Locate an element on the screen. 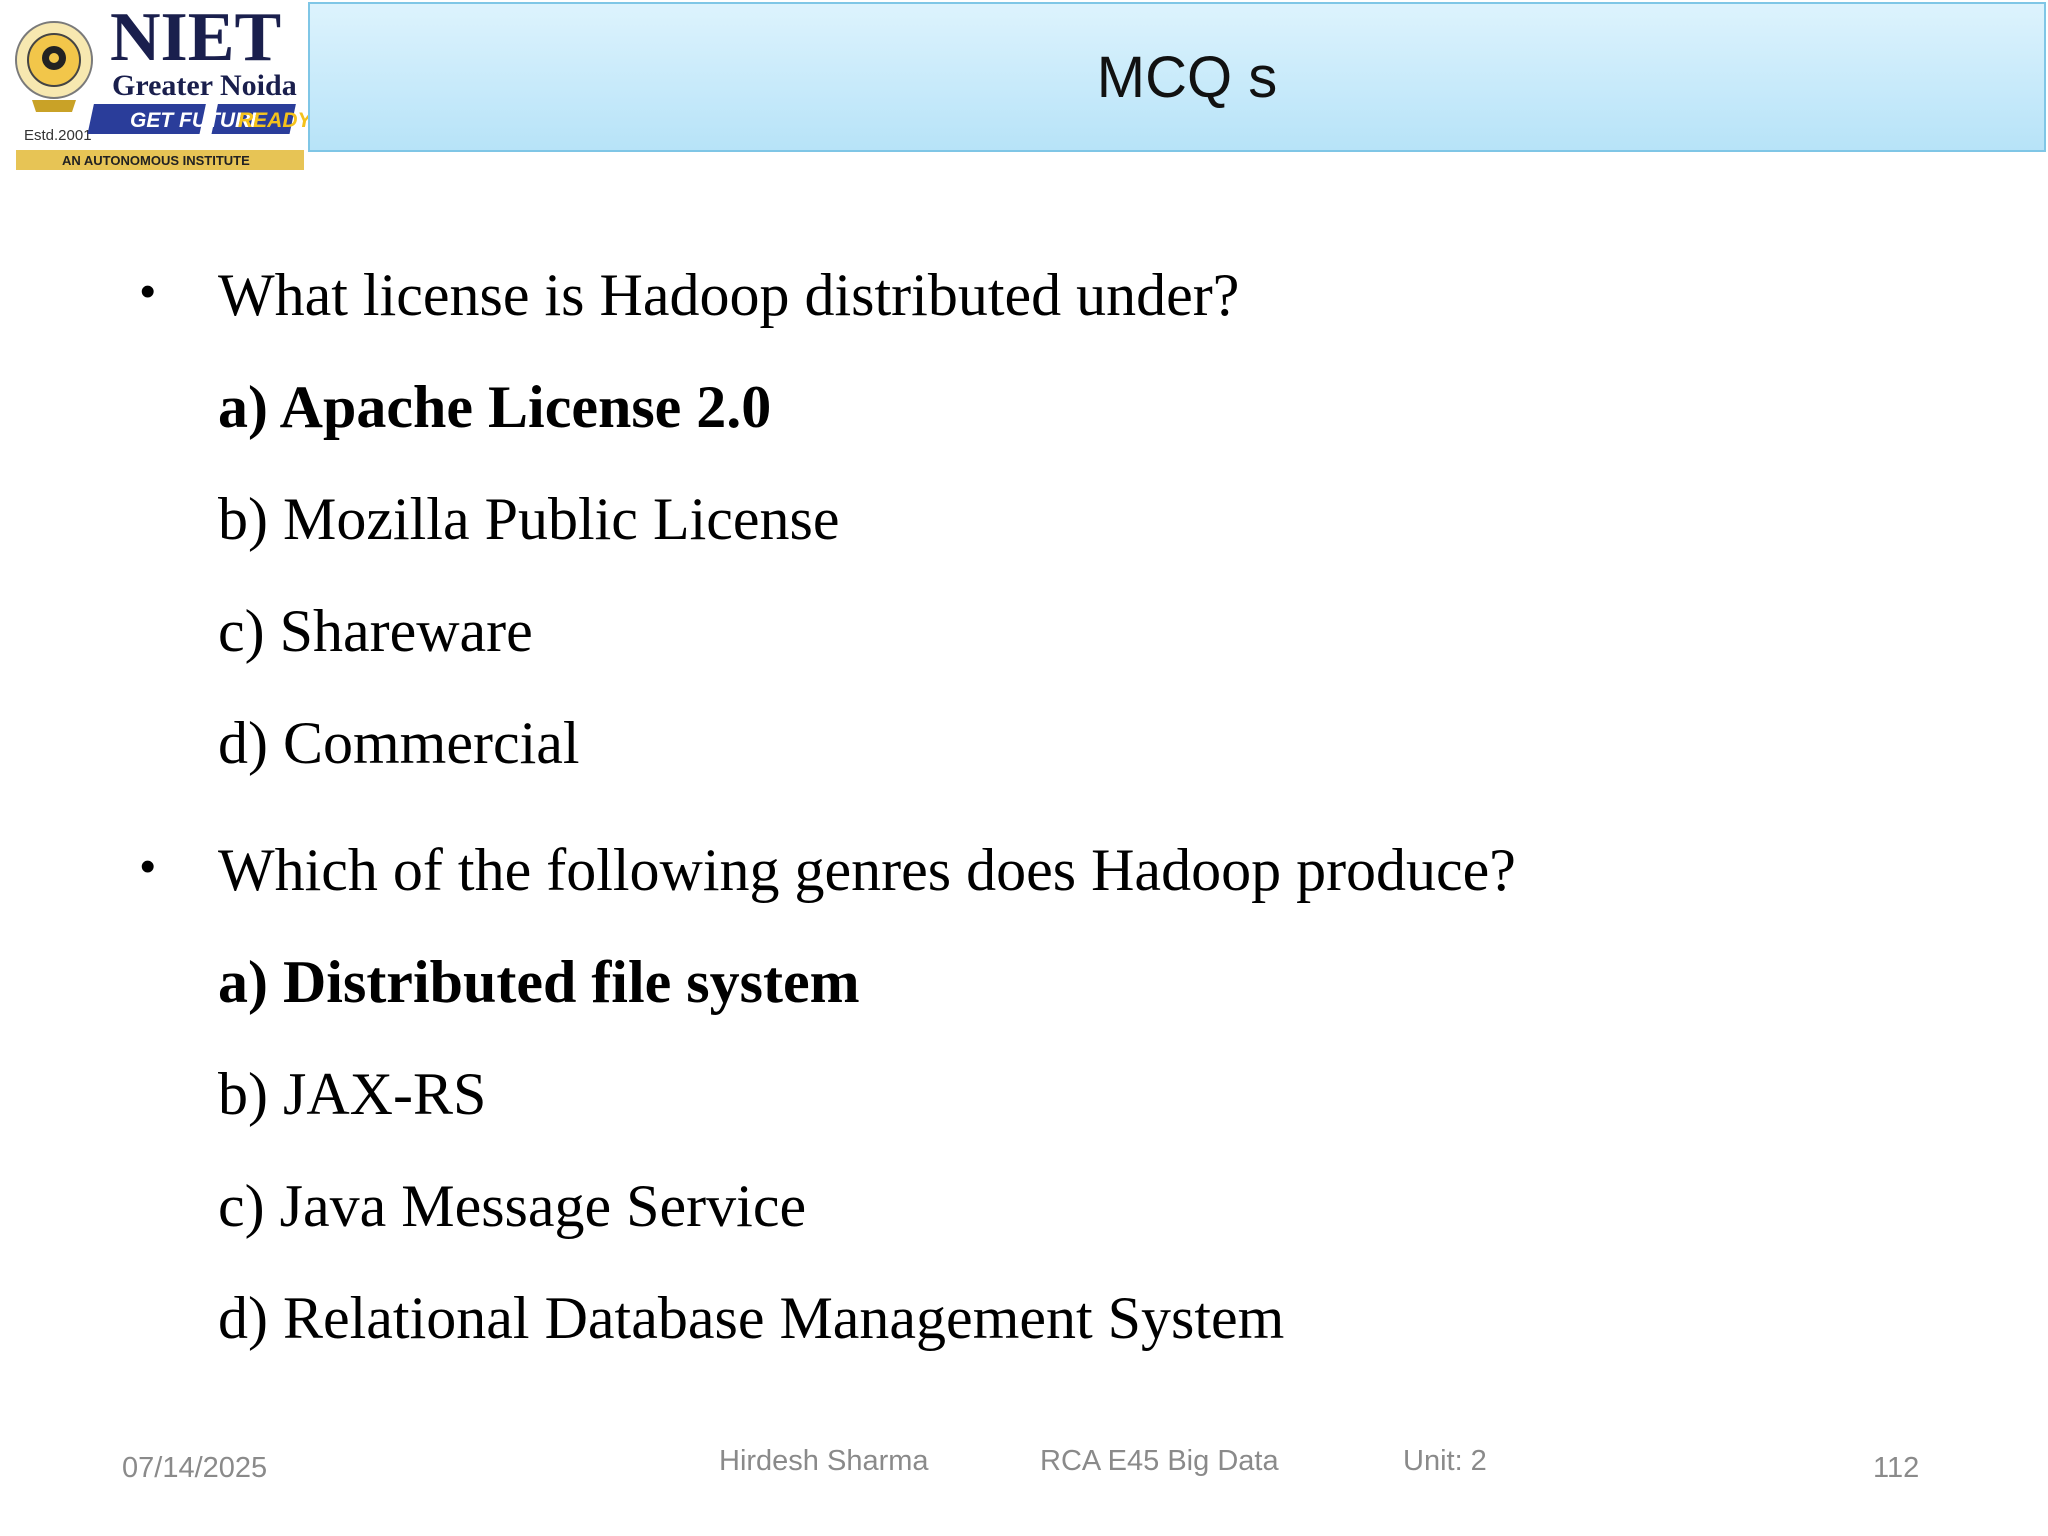 This screenshot has width=2048, height=1536. footer-page-number: 112 is located at coordinates (1896, 1468).